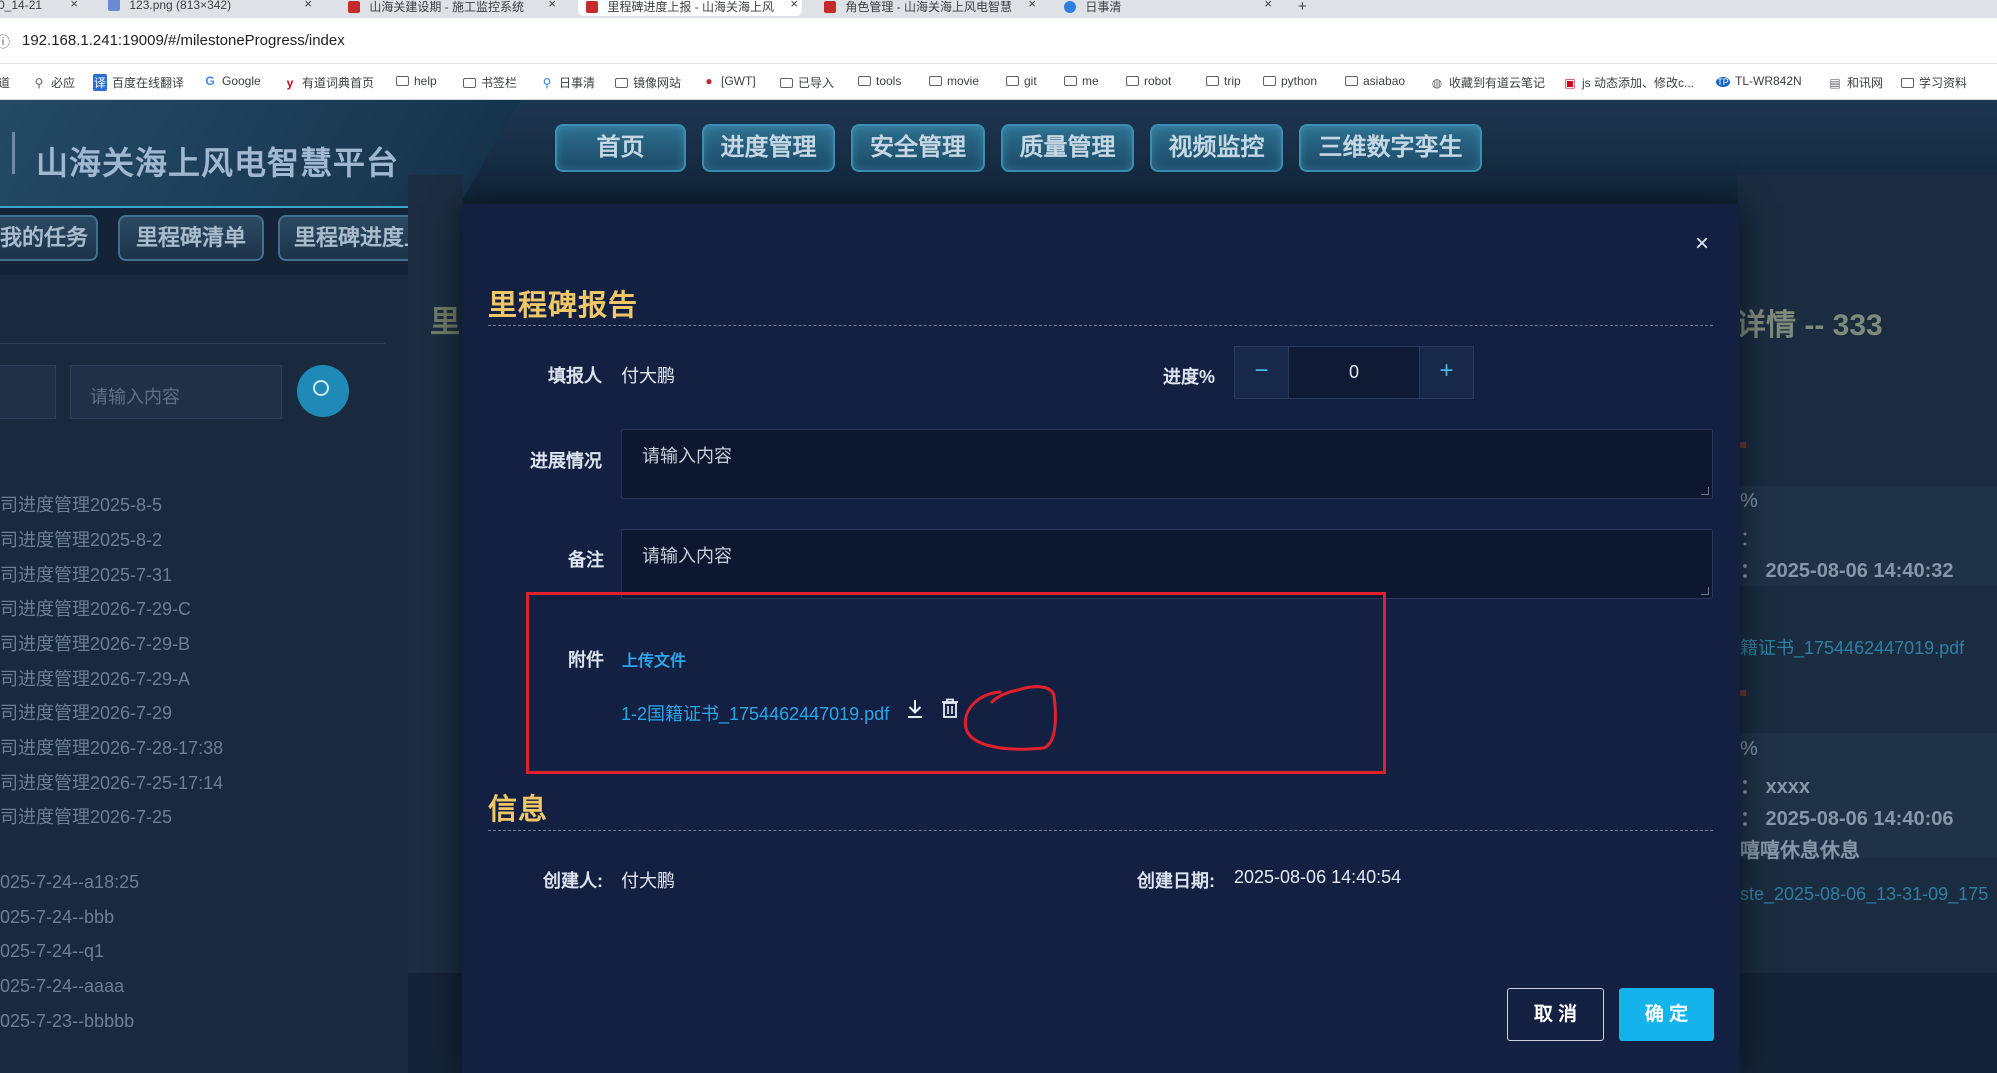  I want to click on bookmark-folder: trip, so click(1223, 81).